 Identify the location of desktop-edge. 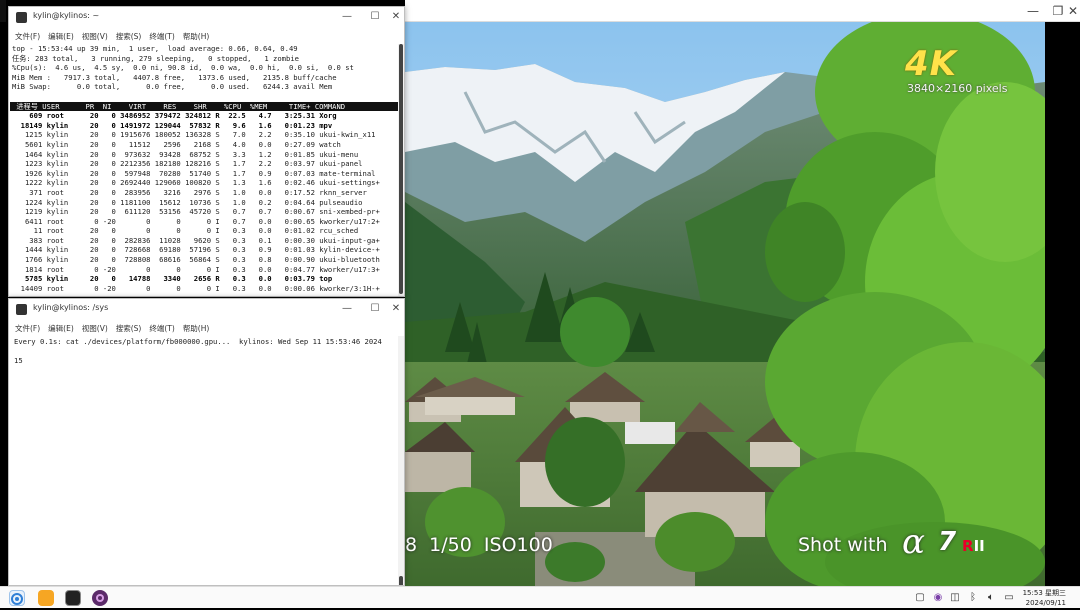
(3, 11).